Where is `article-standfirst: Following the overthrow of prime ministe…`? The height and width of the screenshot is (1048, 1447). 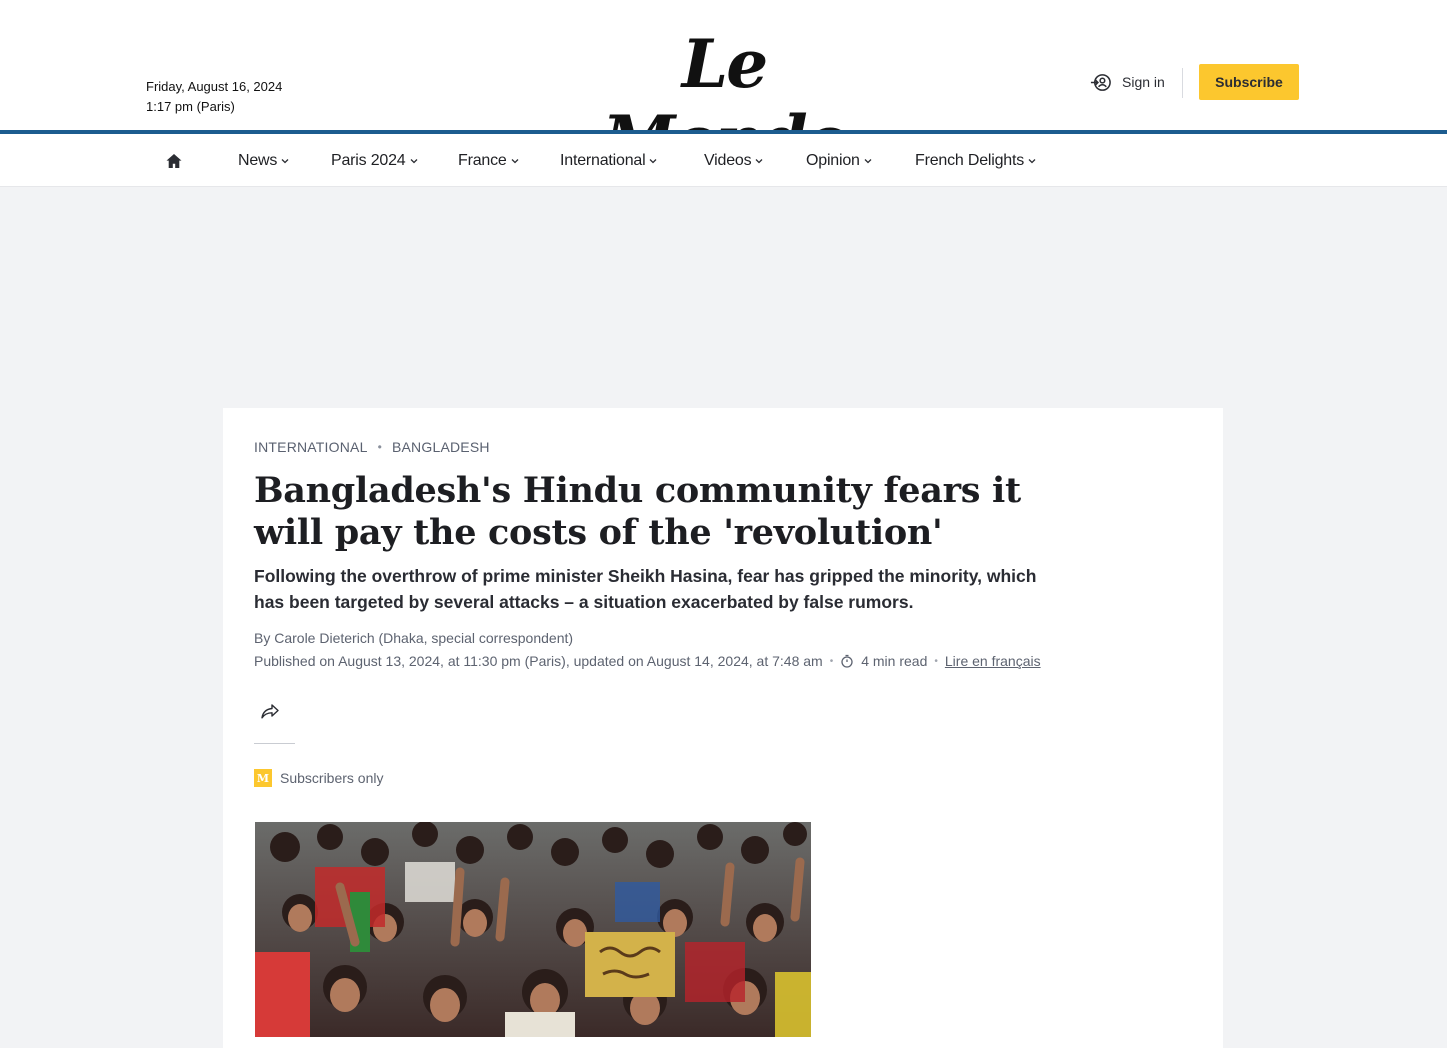 article-standfirst: Following the overthrow of prime ministe… is located at coordinates (645, 589).